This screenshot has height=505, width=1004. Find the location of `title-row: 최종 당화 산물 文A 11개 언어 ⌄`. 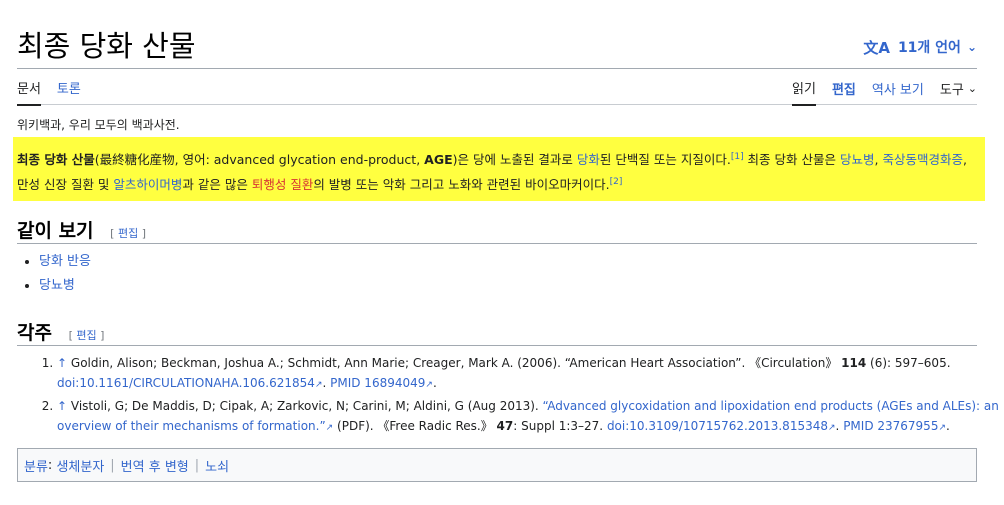

title-row: 최종 당화 산물 文A 11개 언어 ⌄ is located at coordinates (497, 48).